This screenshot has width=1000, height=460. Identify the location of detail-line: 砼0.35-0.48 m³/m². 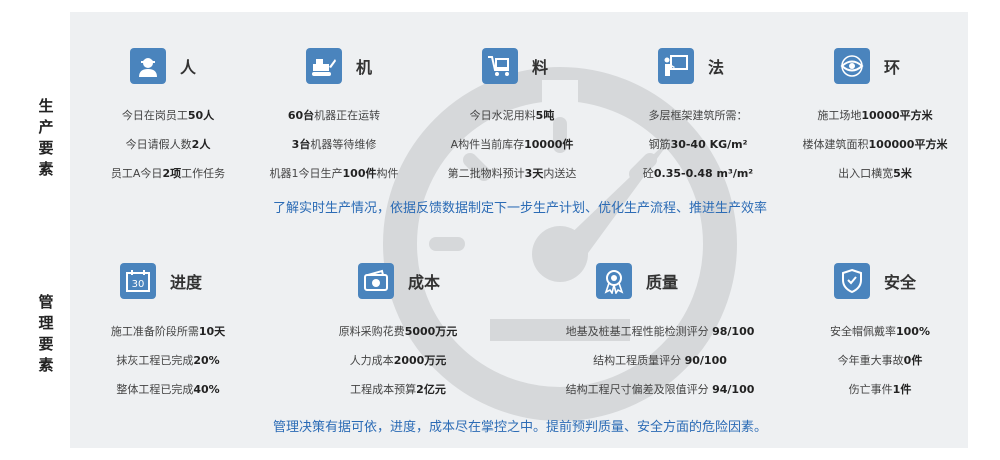
(698, 173).